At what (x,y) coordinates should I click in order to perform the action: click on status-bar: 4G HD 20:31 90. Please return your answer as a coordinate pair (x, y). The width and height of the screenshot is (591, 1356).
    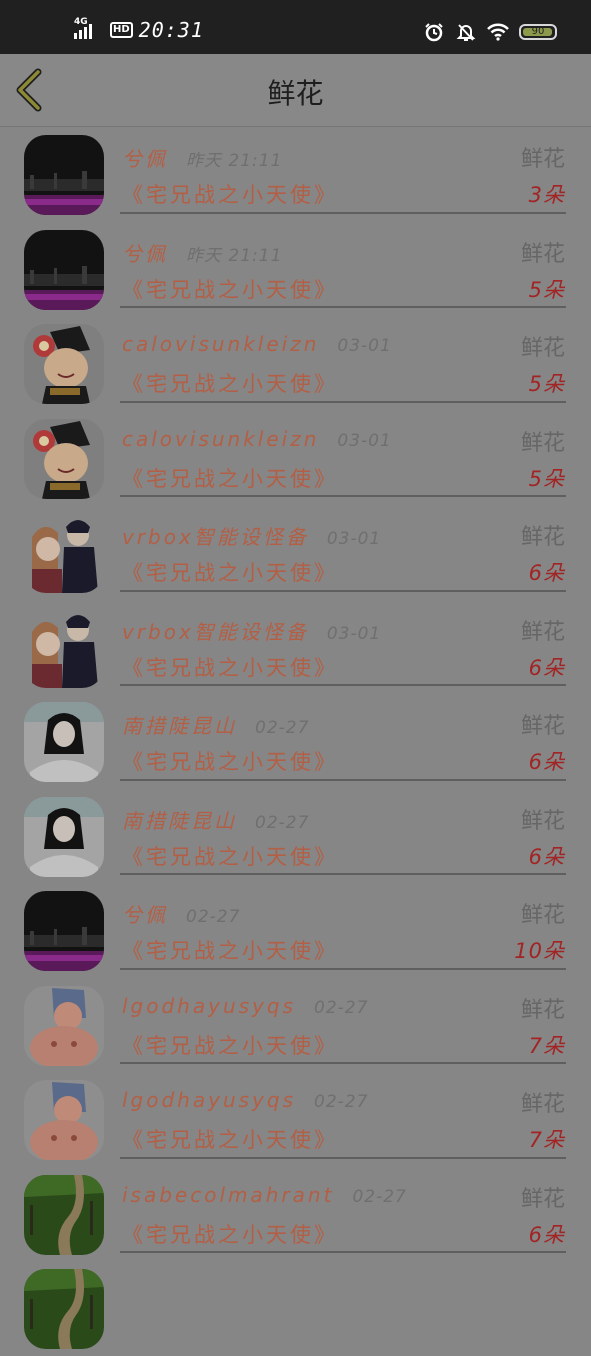
    Looking at the image, I should click on (295, 27).